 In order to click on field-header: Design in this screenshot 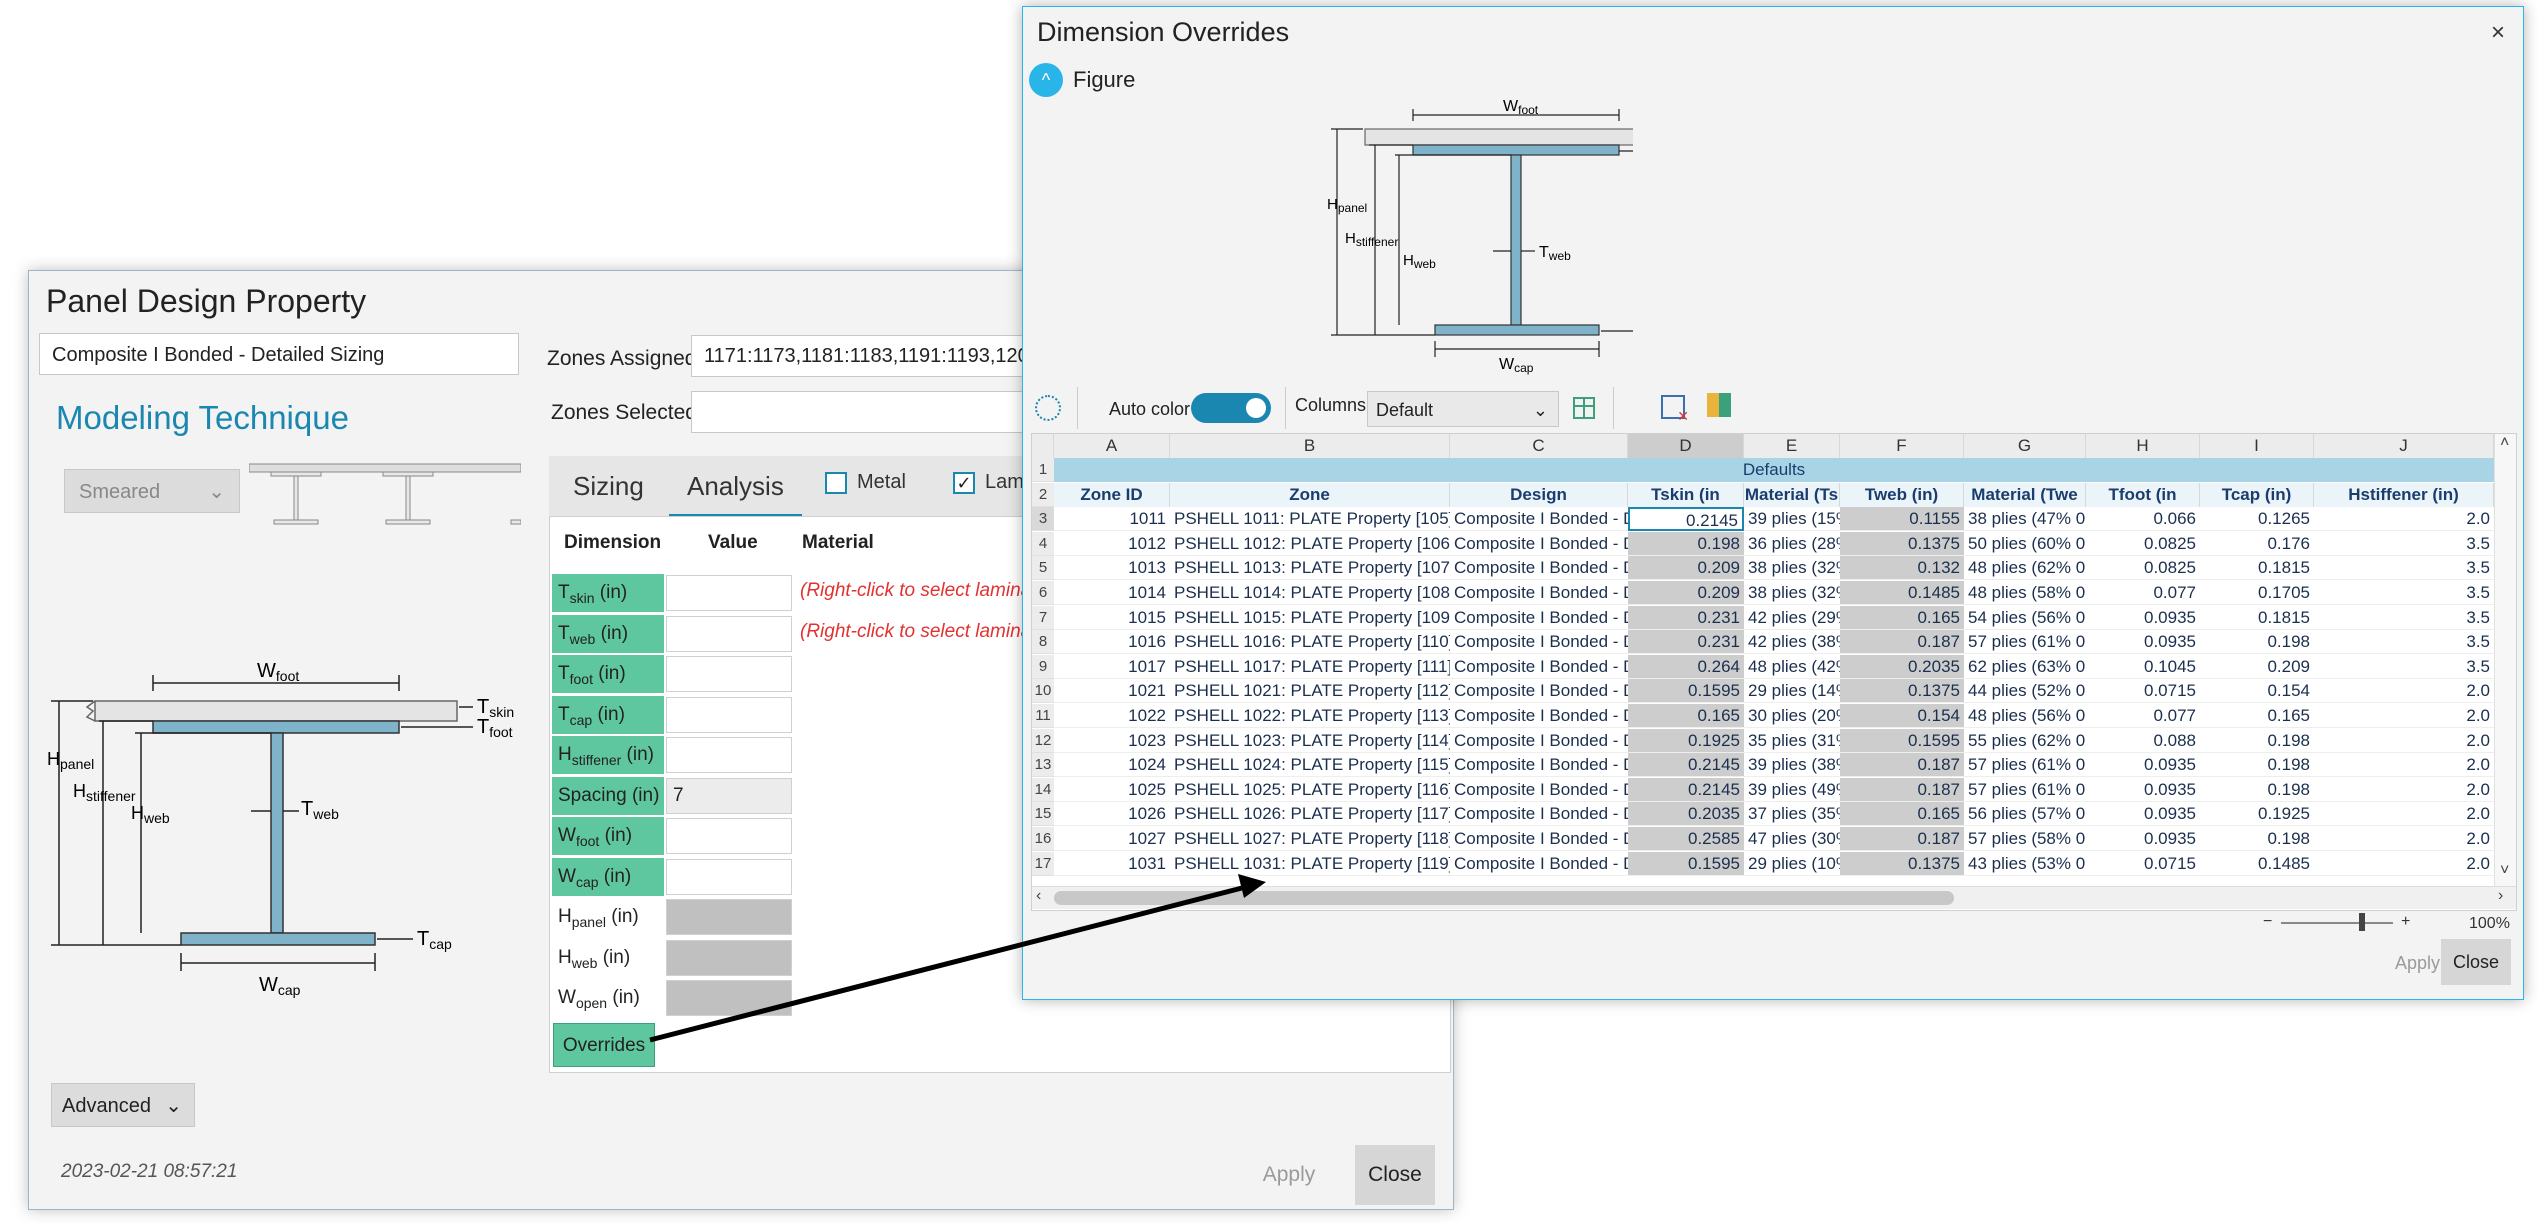, I will do `click(1539, 494)`.